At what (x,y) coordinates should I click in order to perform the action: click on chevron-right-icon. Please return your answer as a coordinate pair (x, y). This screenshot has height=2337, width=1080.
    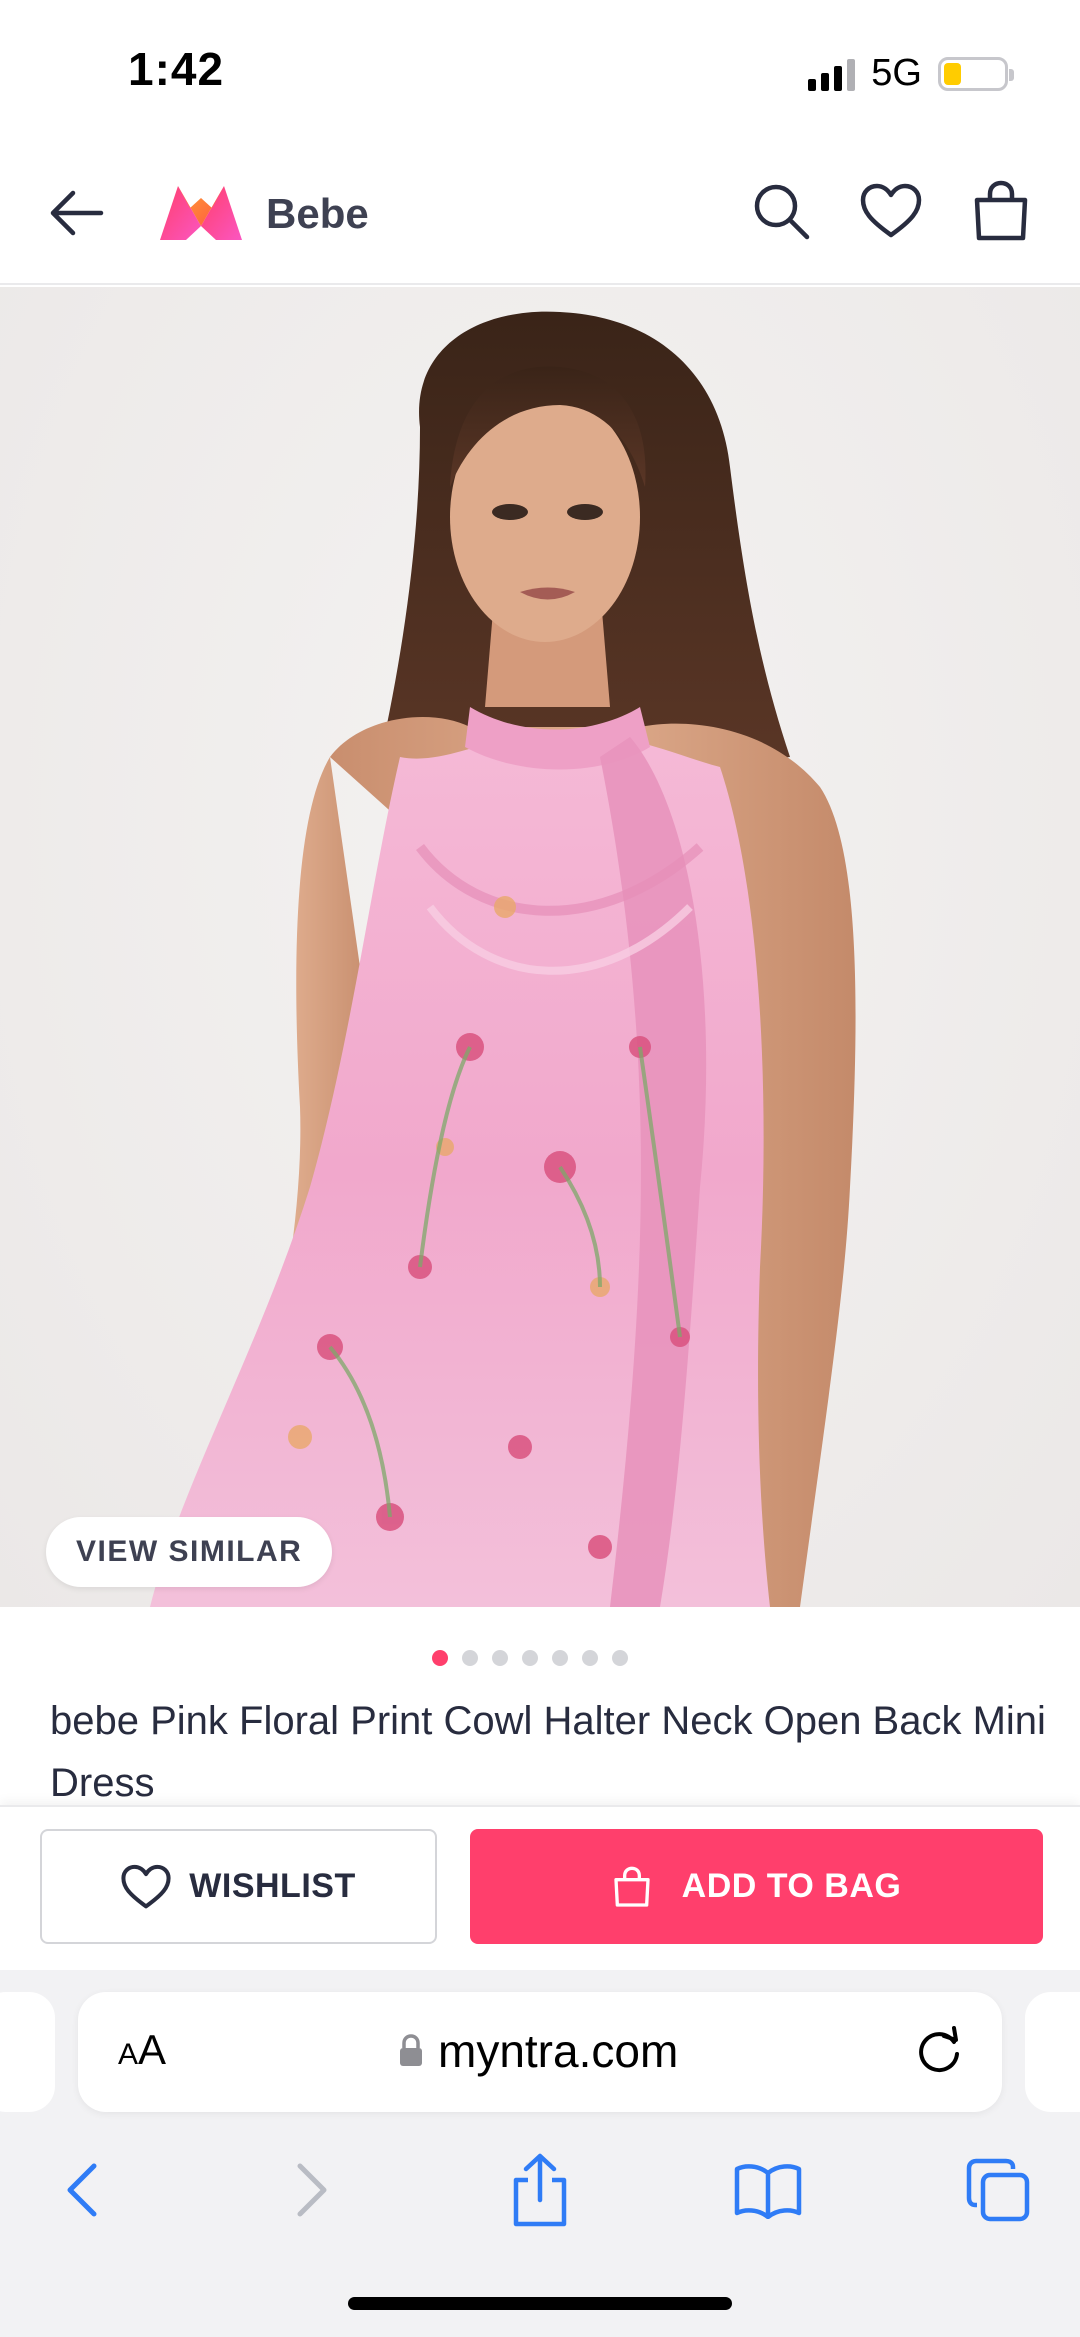
    Looking at the image, I should click on (312, 2190).